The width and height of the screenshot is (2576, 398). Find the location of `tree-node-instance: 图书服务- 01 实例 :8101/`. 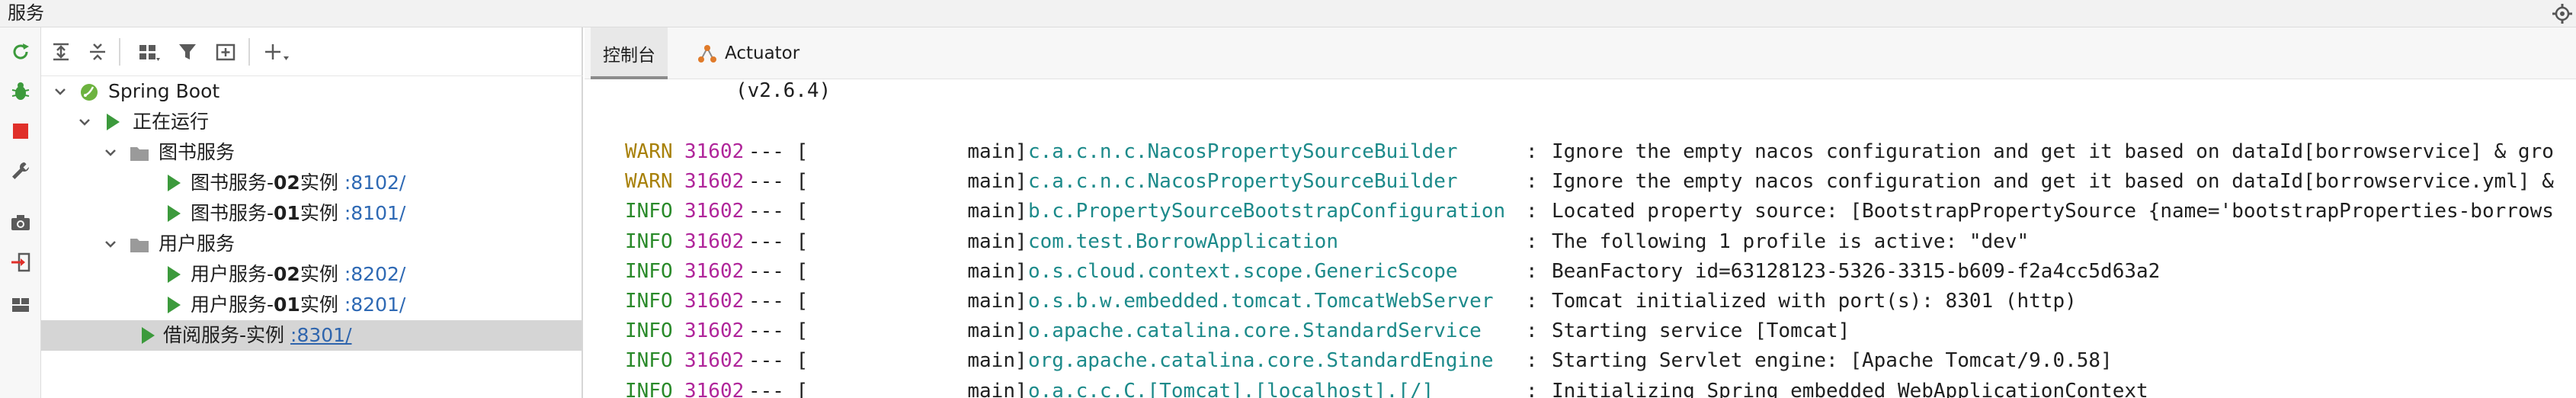

tree-node-instance: 图书服务- 01 实例 :8101/ is located at coordinates (311, 213).